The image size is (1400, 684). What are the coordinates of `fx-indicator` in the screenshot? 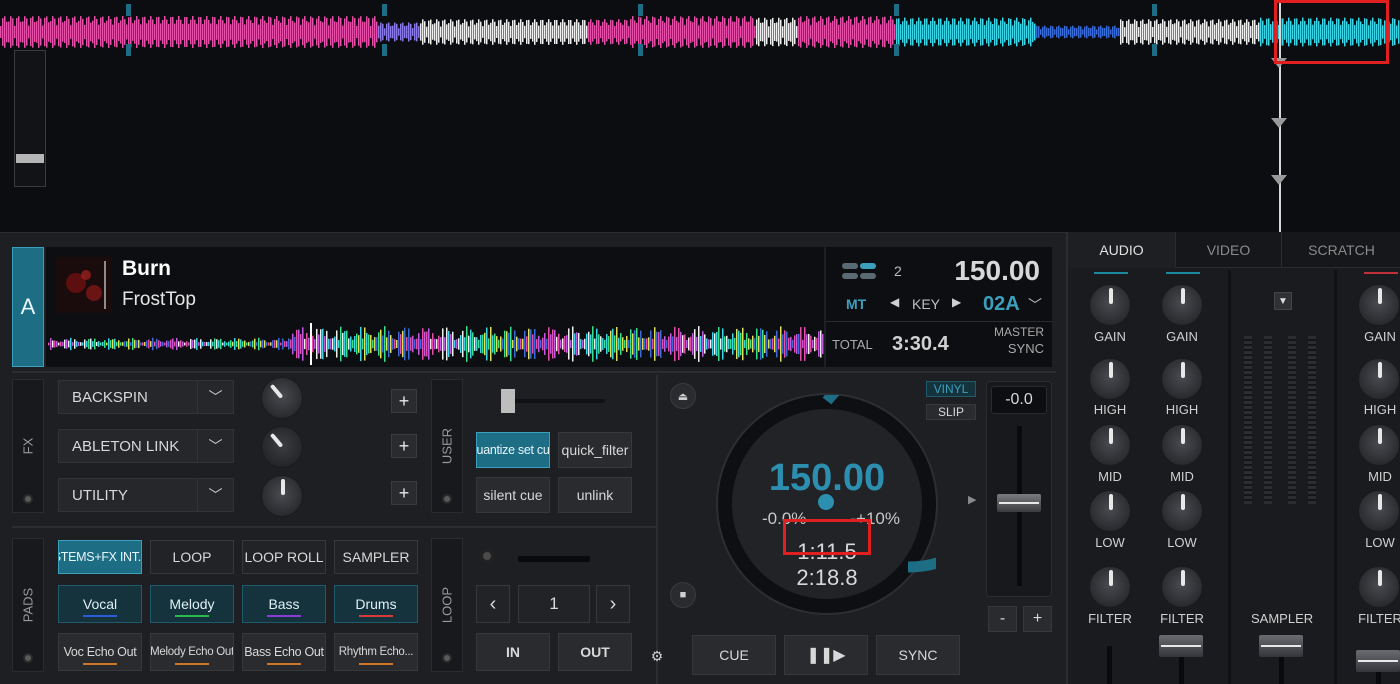 It's located at (28, 499).